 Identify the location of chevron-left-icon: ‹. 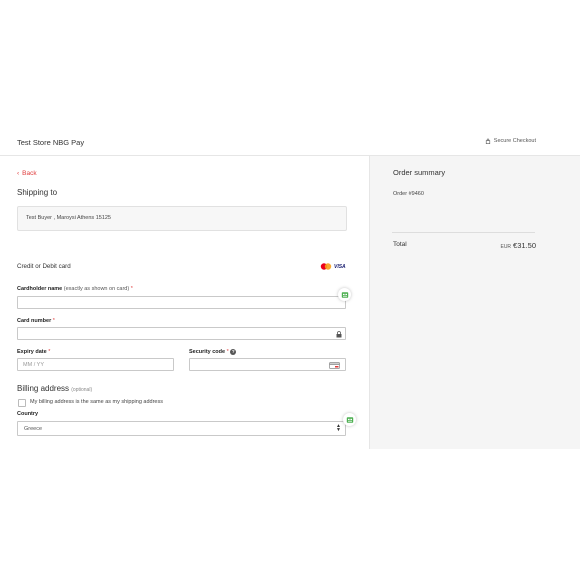
(18, 173).